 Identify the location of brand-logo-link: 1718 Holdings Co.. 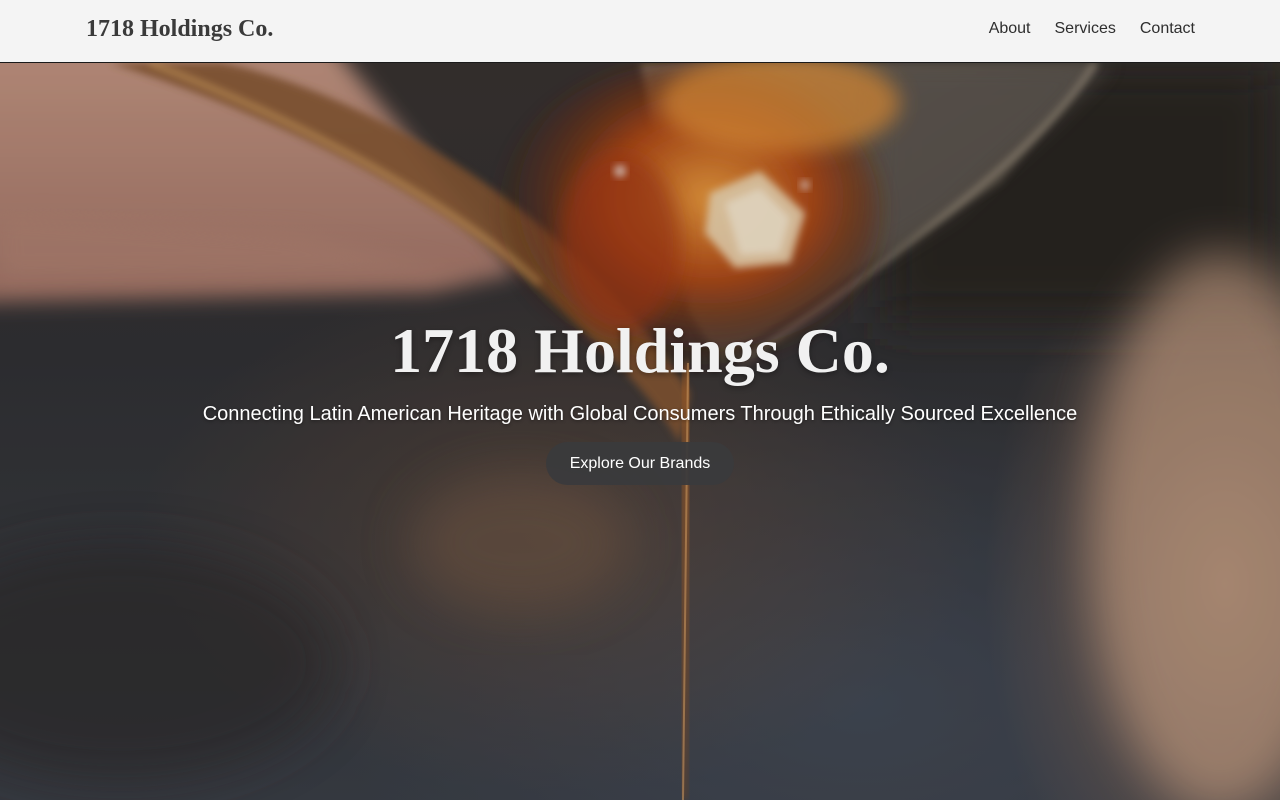
(179, 29).